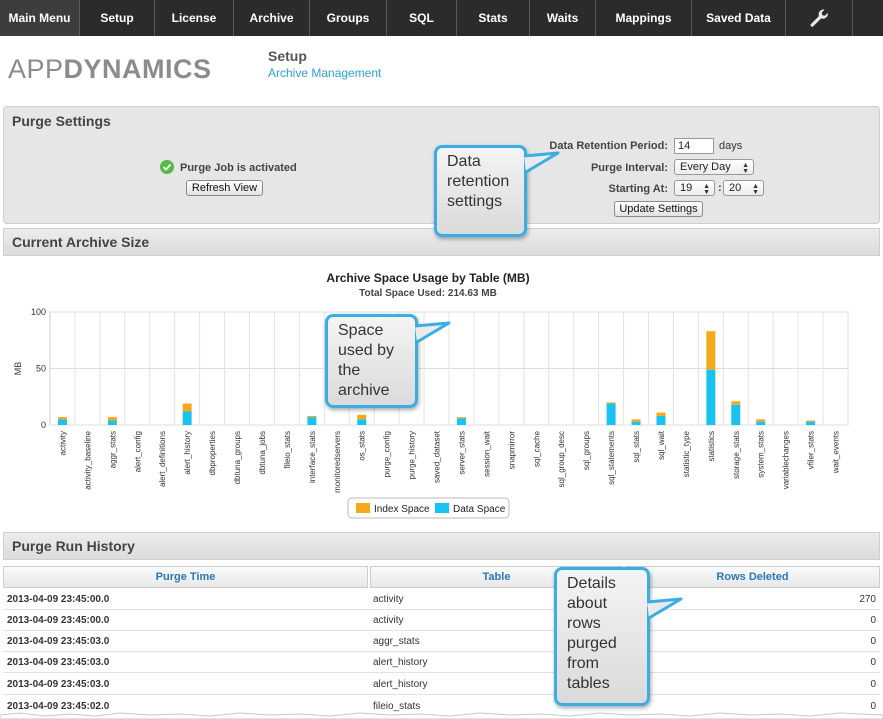  I want to click on column-header-rows-deleted: Rows Deleted, so click(752, 577).